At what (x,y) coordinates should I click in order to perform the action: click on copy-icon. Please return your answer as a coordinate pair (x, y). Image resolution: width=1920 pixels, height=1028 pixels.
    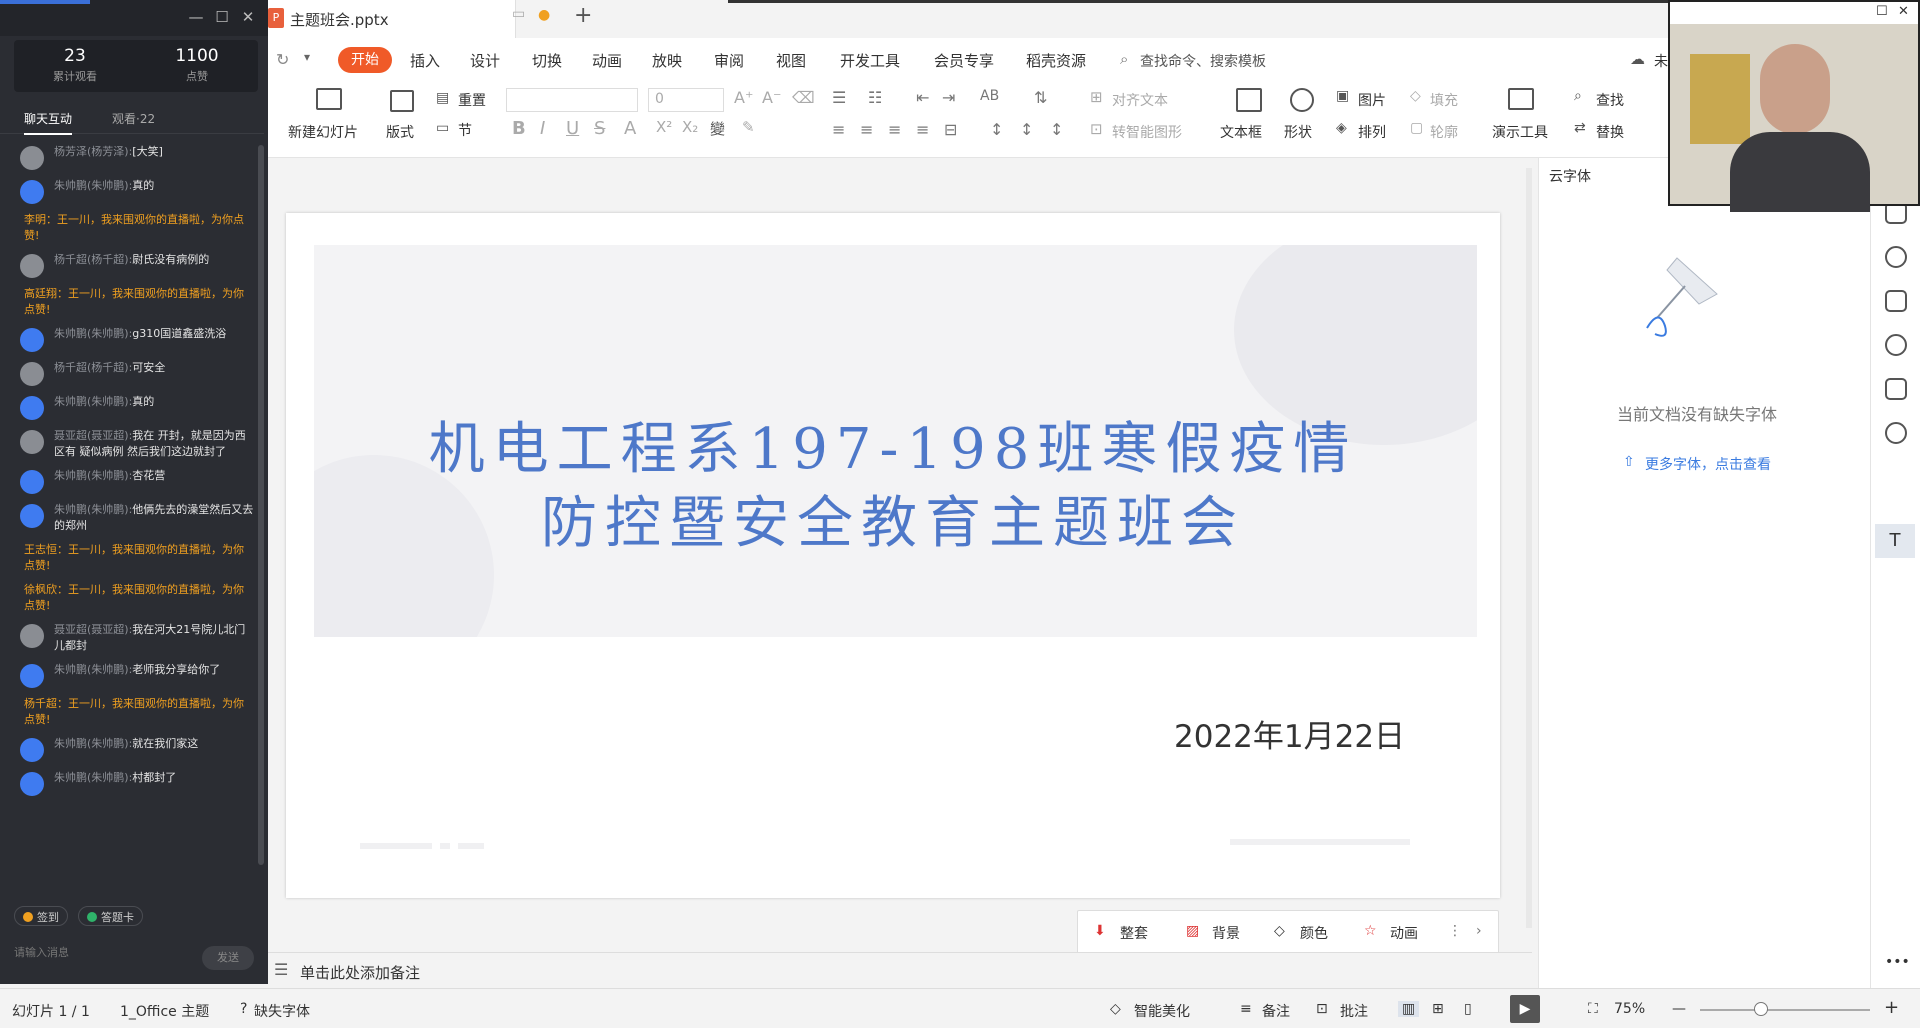
    Looking at the image, I should click on (1896, 301).